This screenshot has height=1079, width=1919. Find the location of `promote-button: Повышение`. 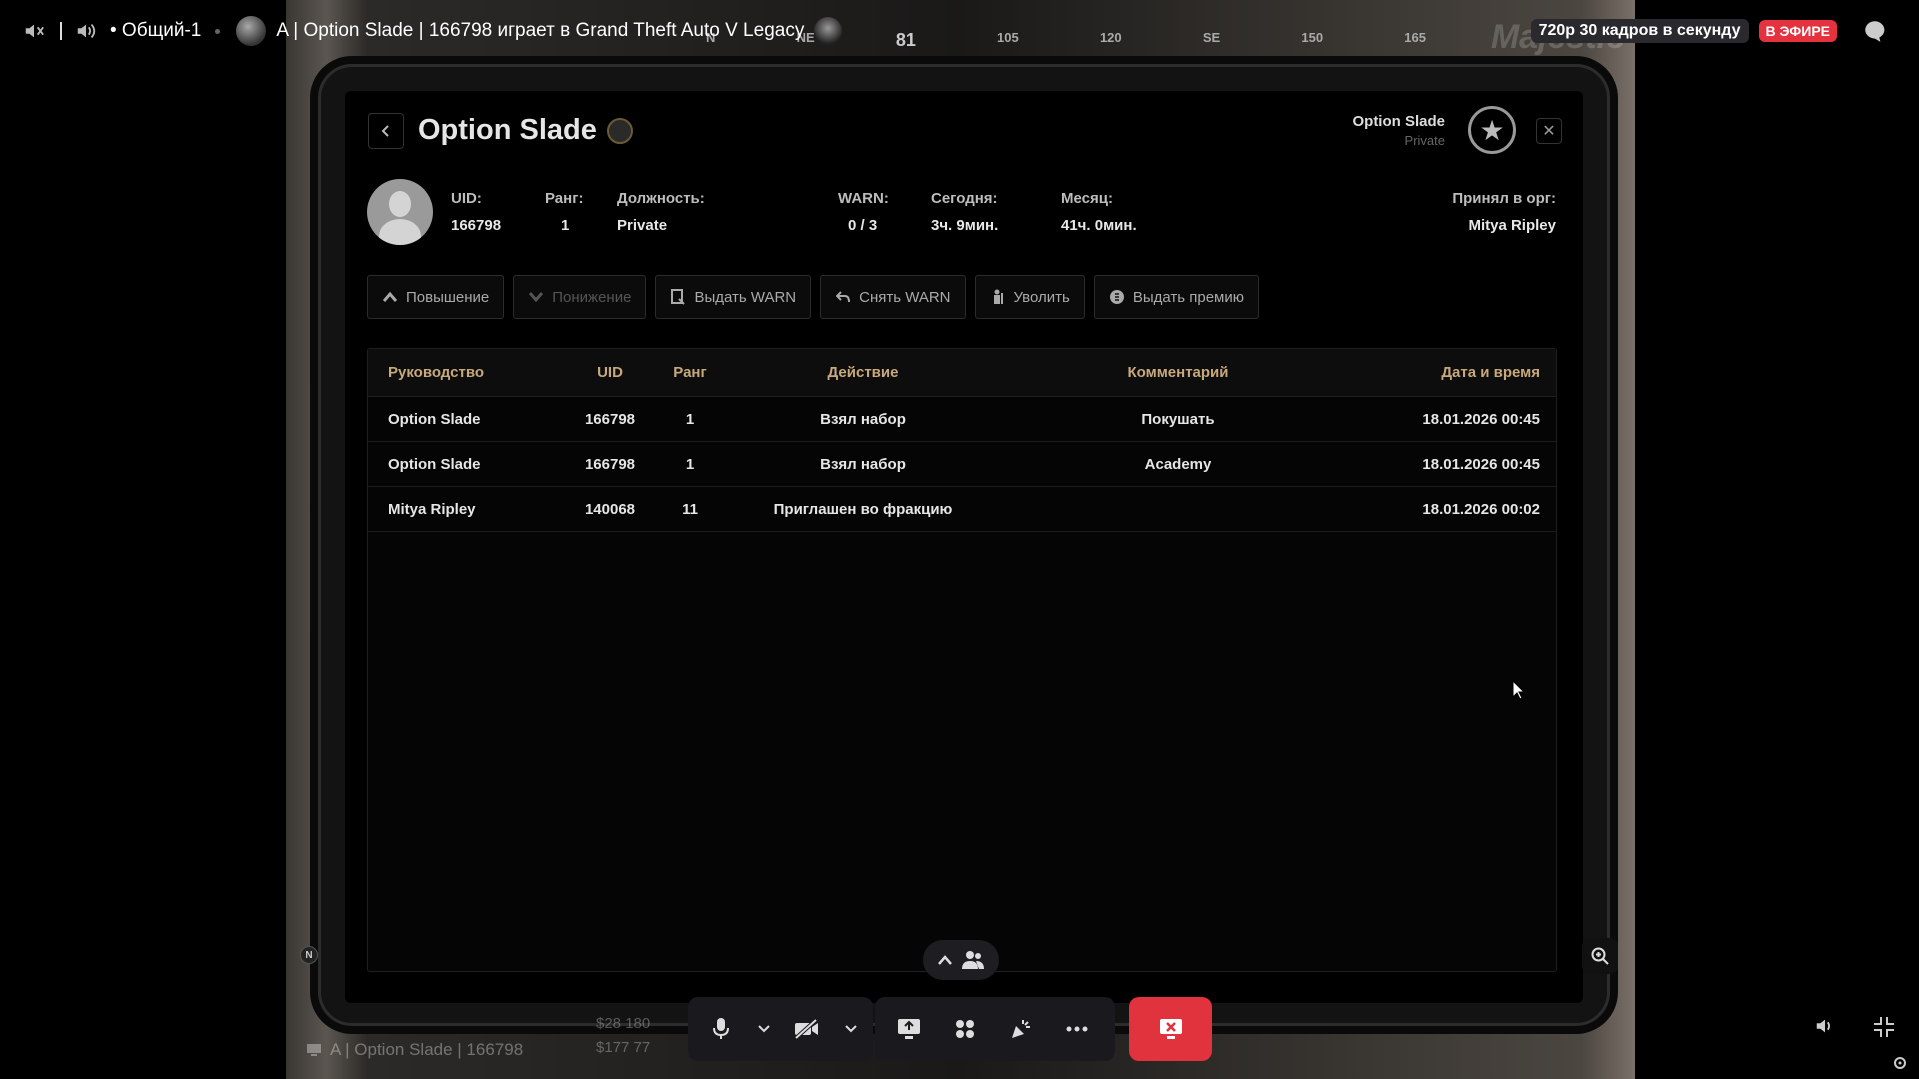

promote-button: Повышение is located at coordinates (436, 297).